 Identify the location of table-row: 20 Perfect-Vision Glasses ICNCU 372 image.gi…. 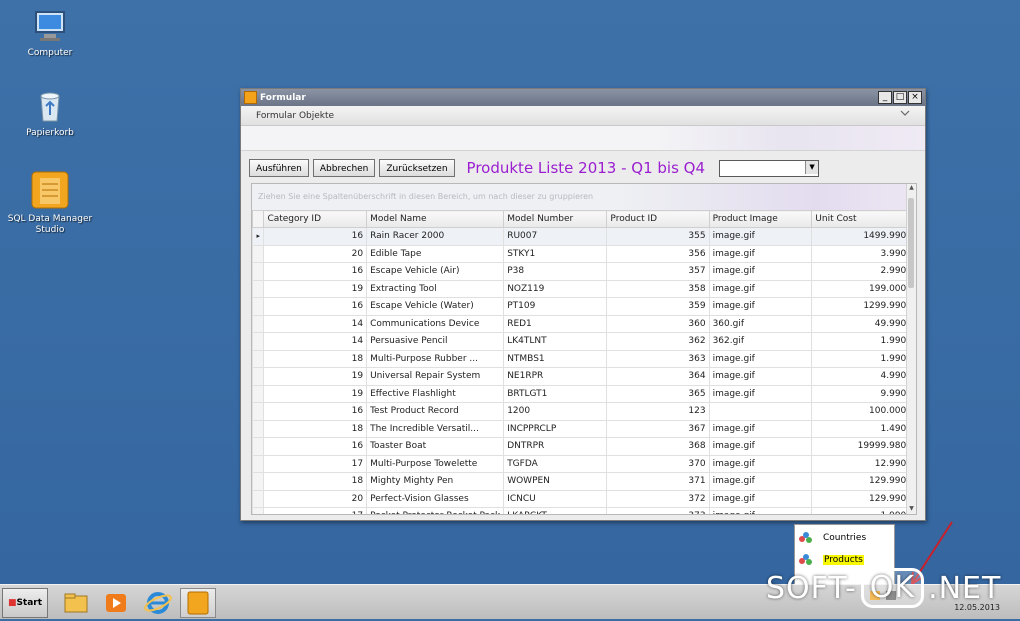
(584, 498).